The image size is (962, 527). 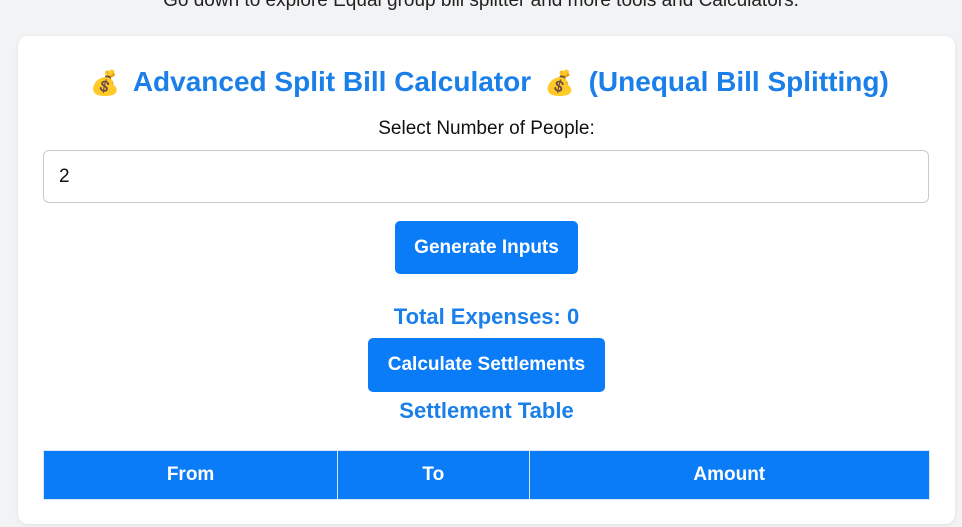 What do you see at coordinates (738, 81) in the screenshot?
I see `title-sub: (Unequal Bill Splitting)` at bounding box center [738, 81].